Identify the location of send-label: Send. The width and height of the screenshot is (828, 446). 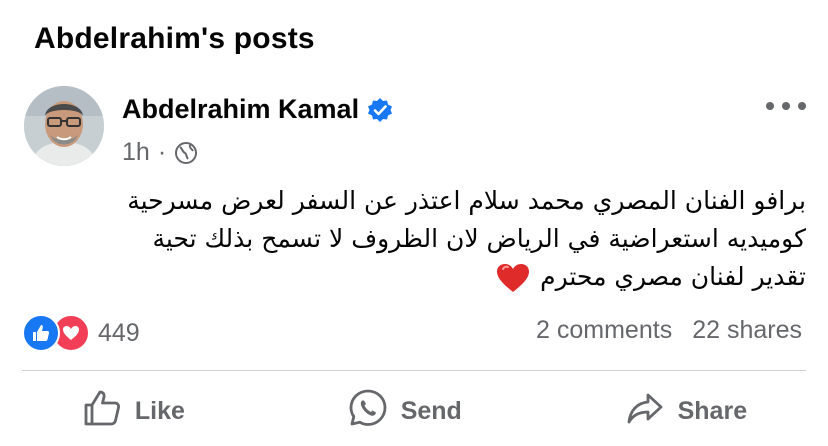
(431, 410).